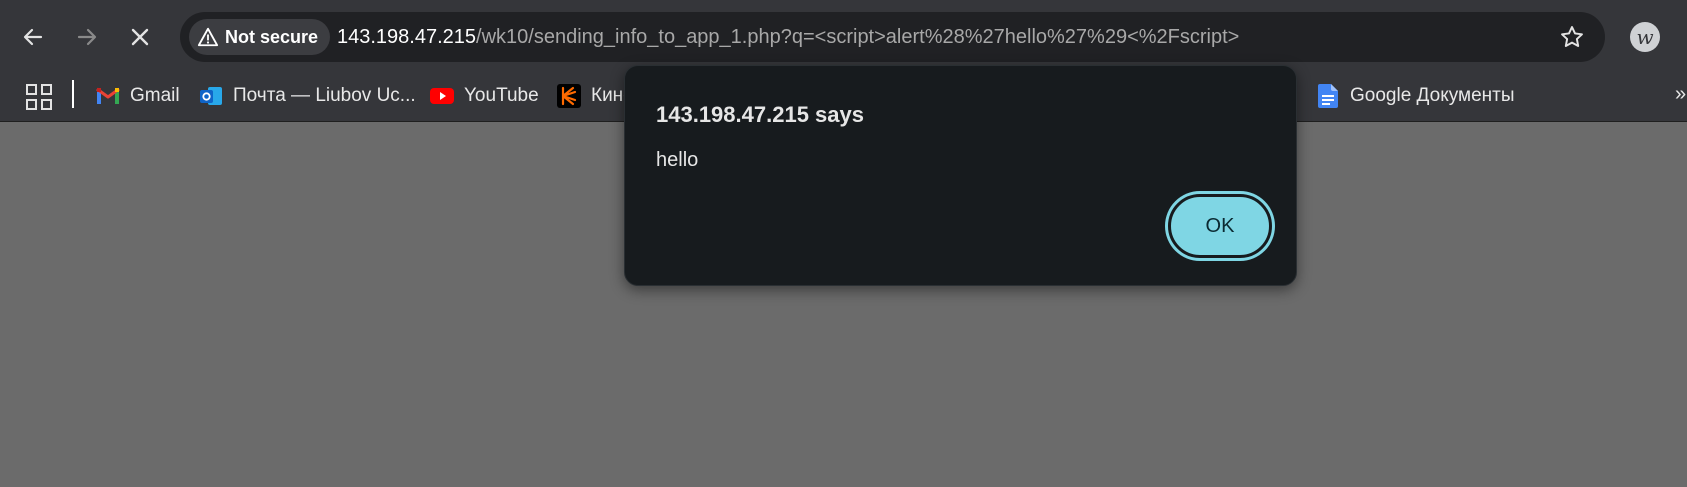 The image size is (1687, 487). I want to click on arrow-right-icon, so click(87, 37).